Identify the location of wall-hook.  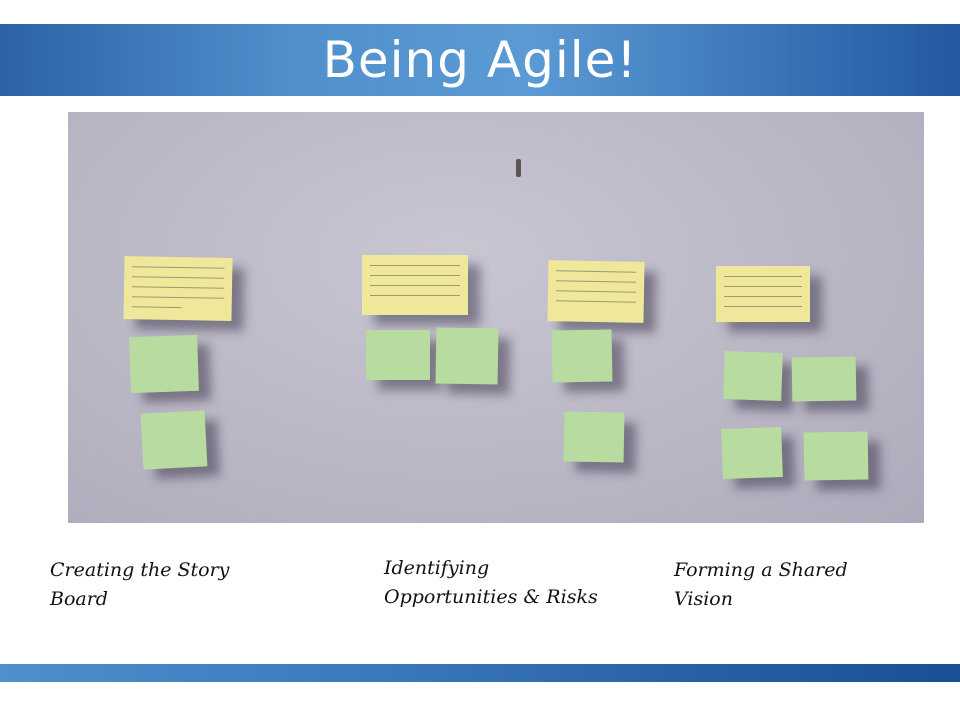
(518, 168).